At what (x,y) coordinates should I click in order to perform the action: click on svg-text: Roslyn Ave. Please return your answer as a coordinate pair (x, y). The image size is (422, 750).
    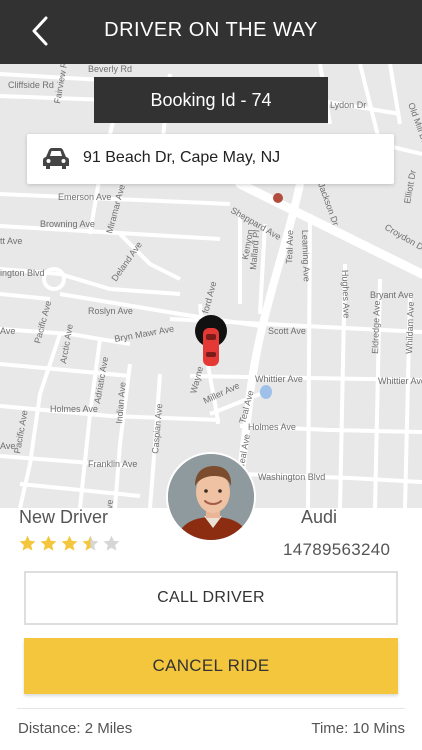
    Looking at the image, I should click on (110, 311).